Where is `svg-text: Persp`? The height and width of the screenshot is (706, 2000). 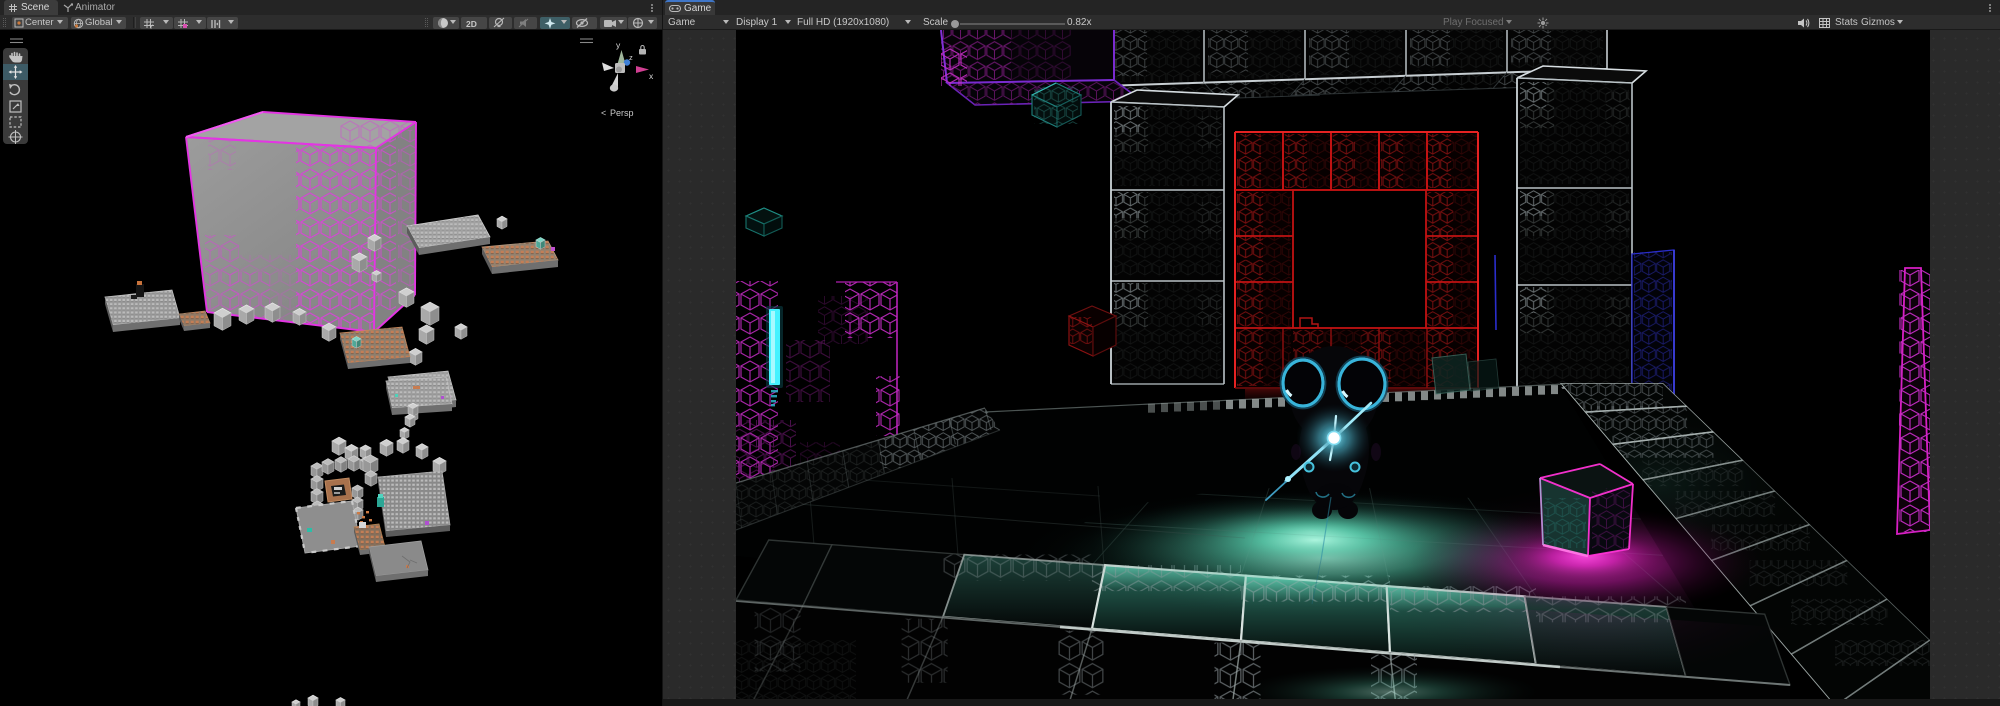
svg-text: Persp is located at coordinates (622, 113).